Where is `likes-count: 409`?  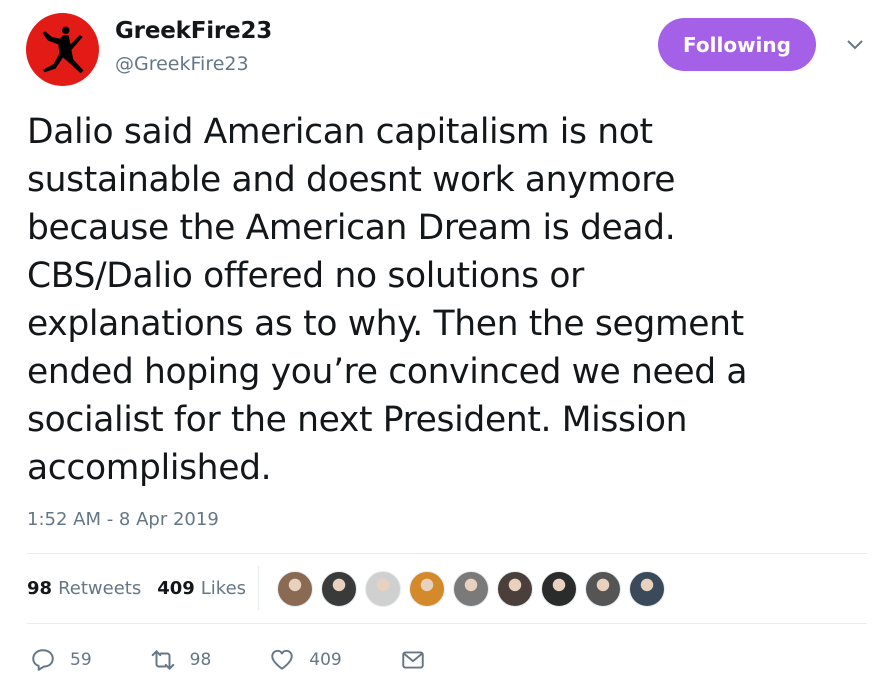
likes-count: 409 is located at coordinates (176, 588).